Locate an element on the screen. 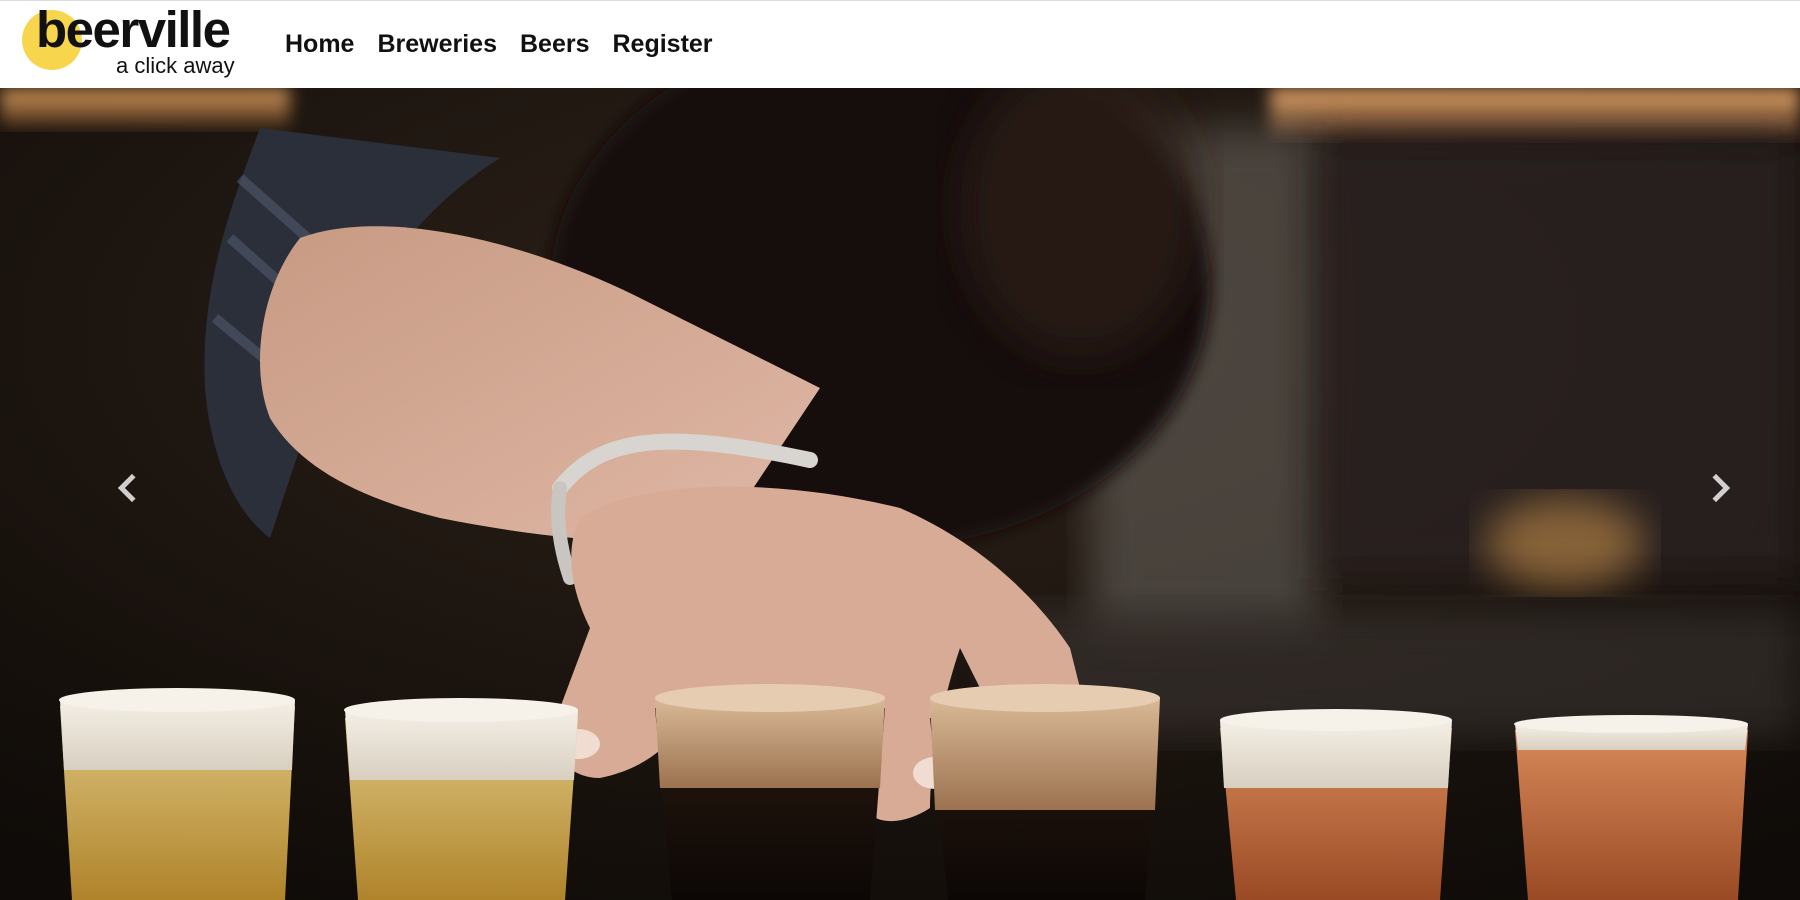 The height and width of the screenshot is (900, 1800). nav-breweries-link: Breweries is located at coordinates (437, 44).